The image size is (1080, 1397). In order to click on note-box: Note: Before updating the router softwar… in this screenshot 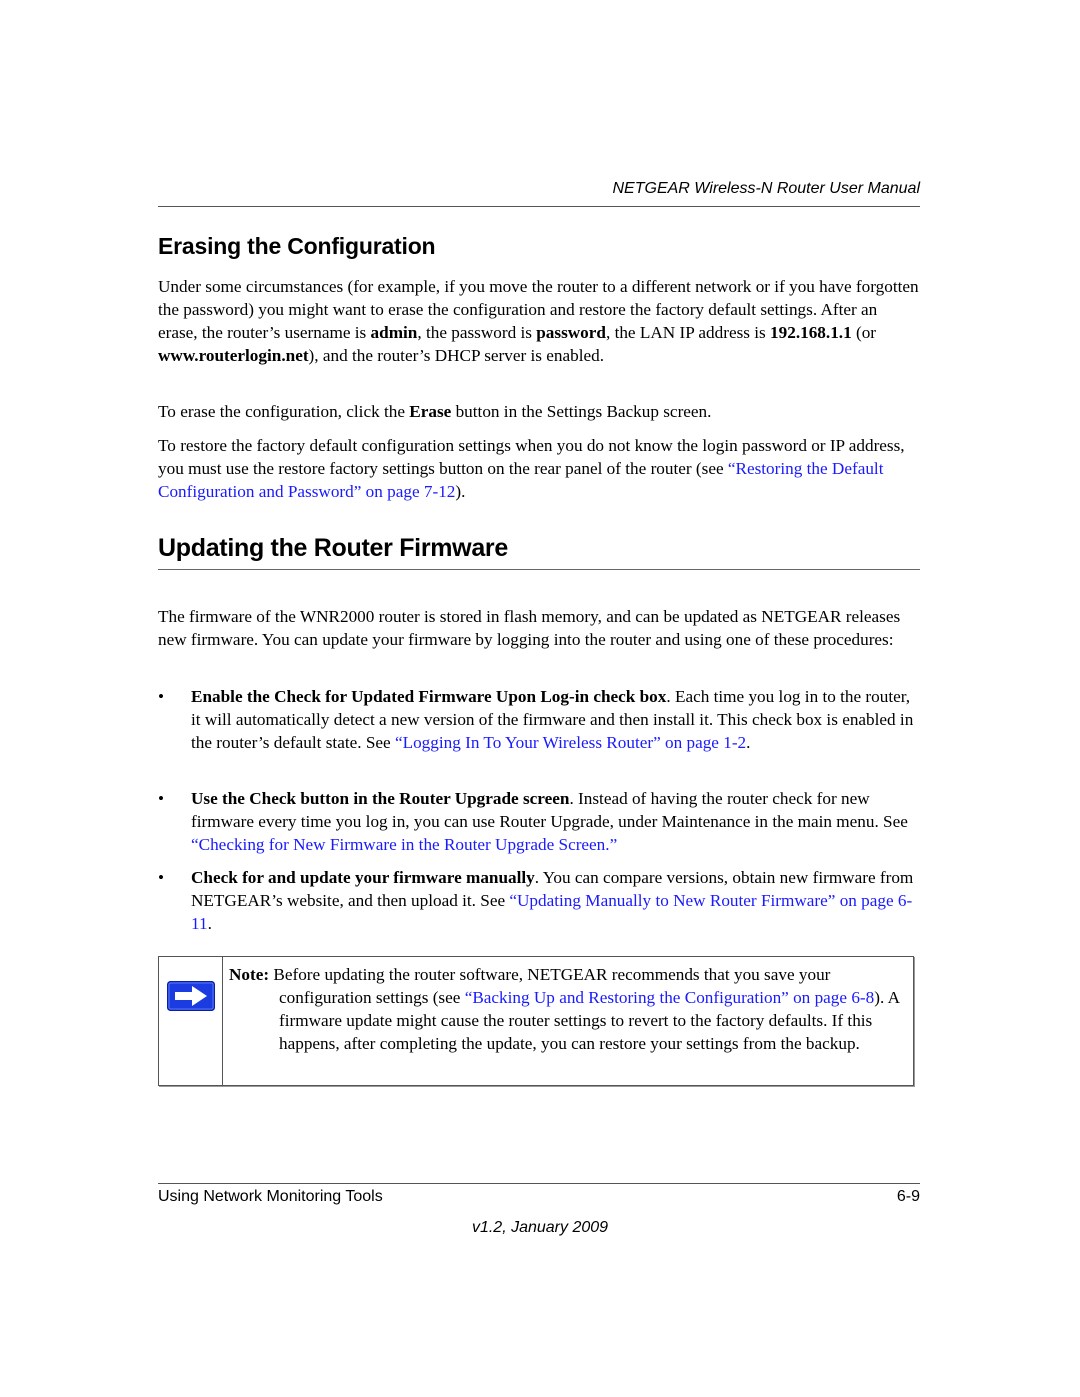, I will do `click(536, 1021)`.